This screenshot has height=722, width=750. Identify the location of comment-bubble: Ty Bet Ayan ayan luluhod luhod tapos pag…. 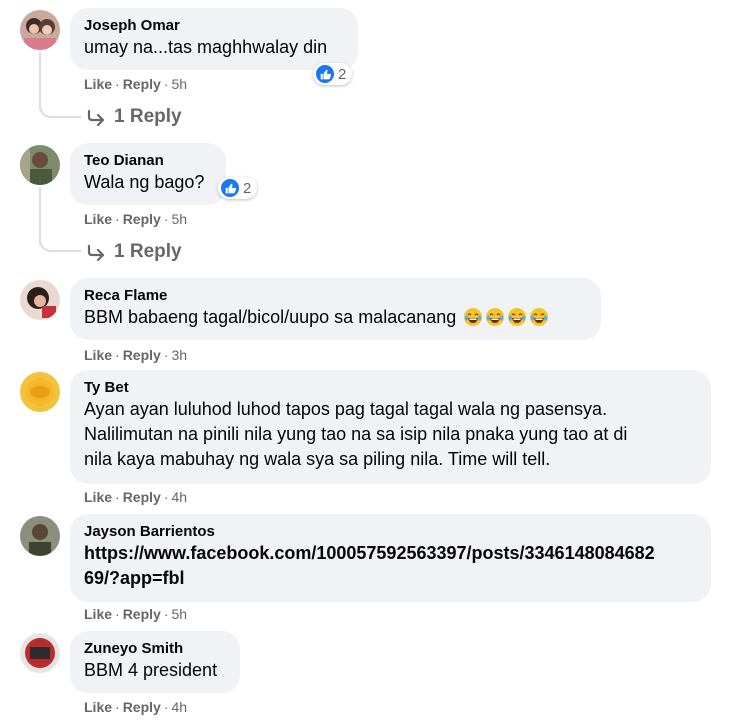
(390, 427).